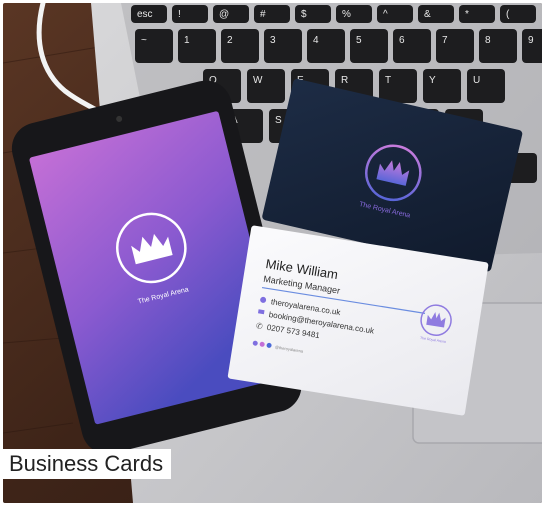  I want to click on keyboard-key: &, so click(436, 14).